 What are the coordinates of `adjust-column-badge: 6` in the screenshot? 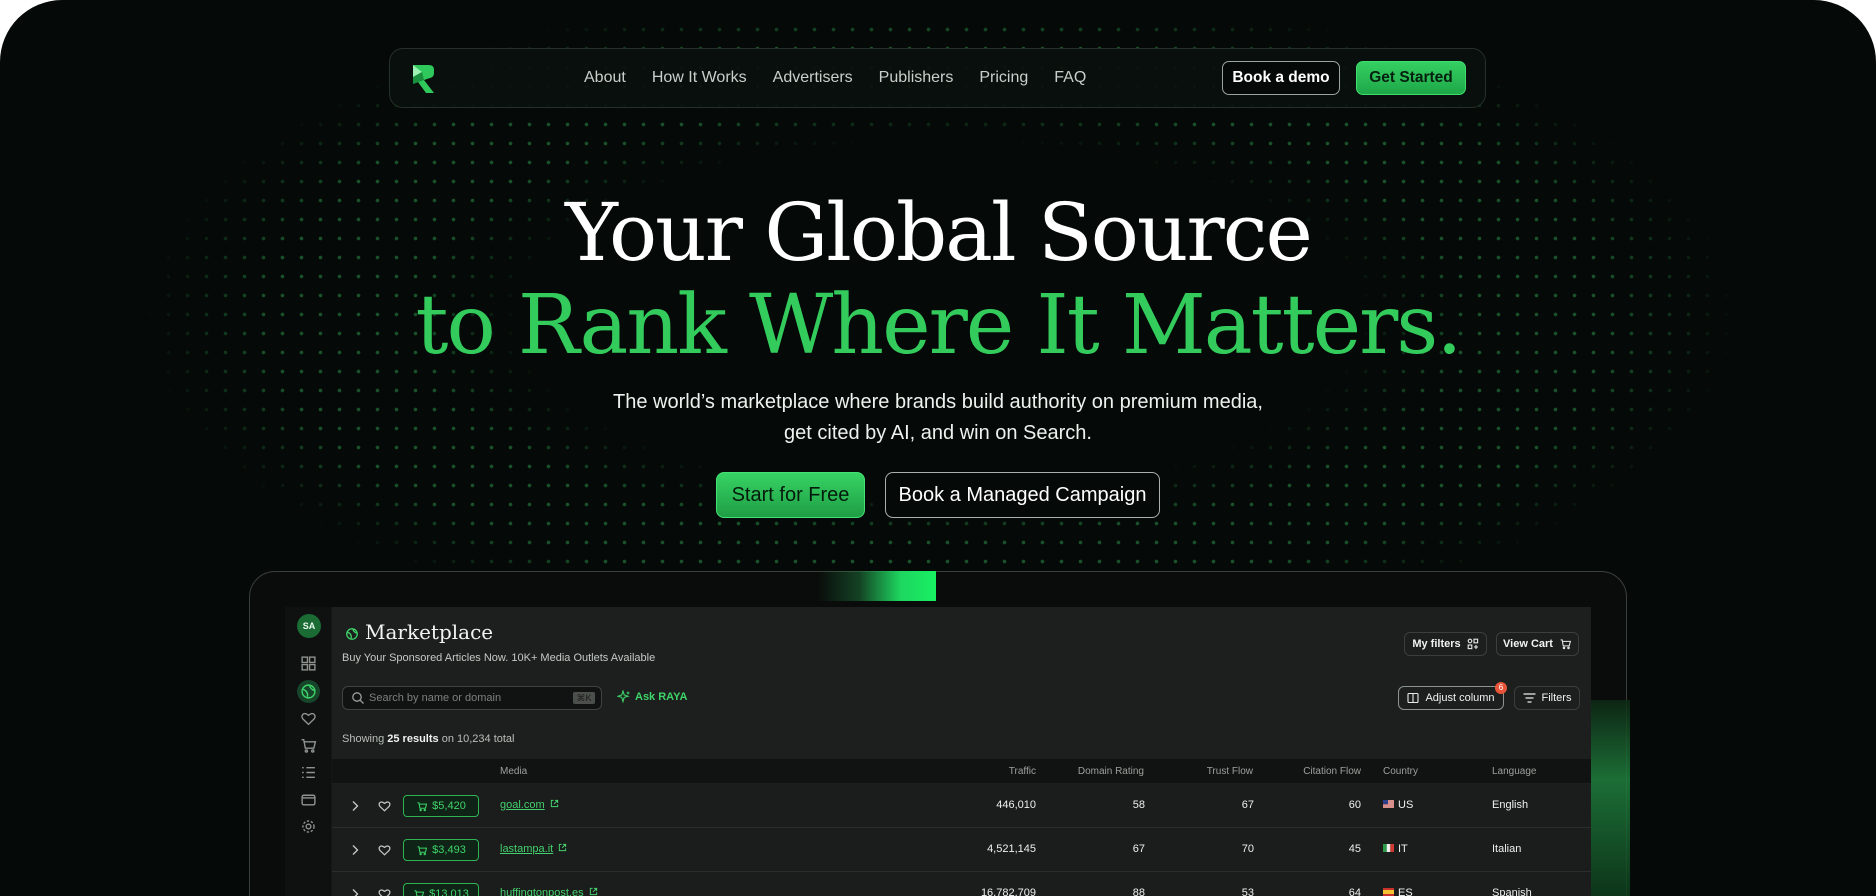 It's located at (1501, 688).